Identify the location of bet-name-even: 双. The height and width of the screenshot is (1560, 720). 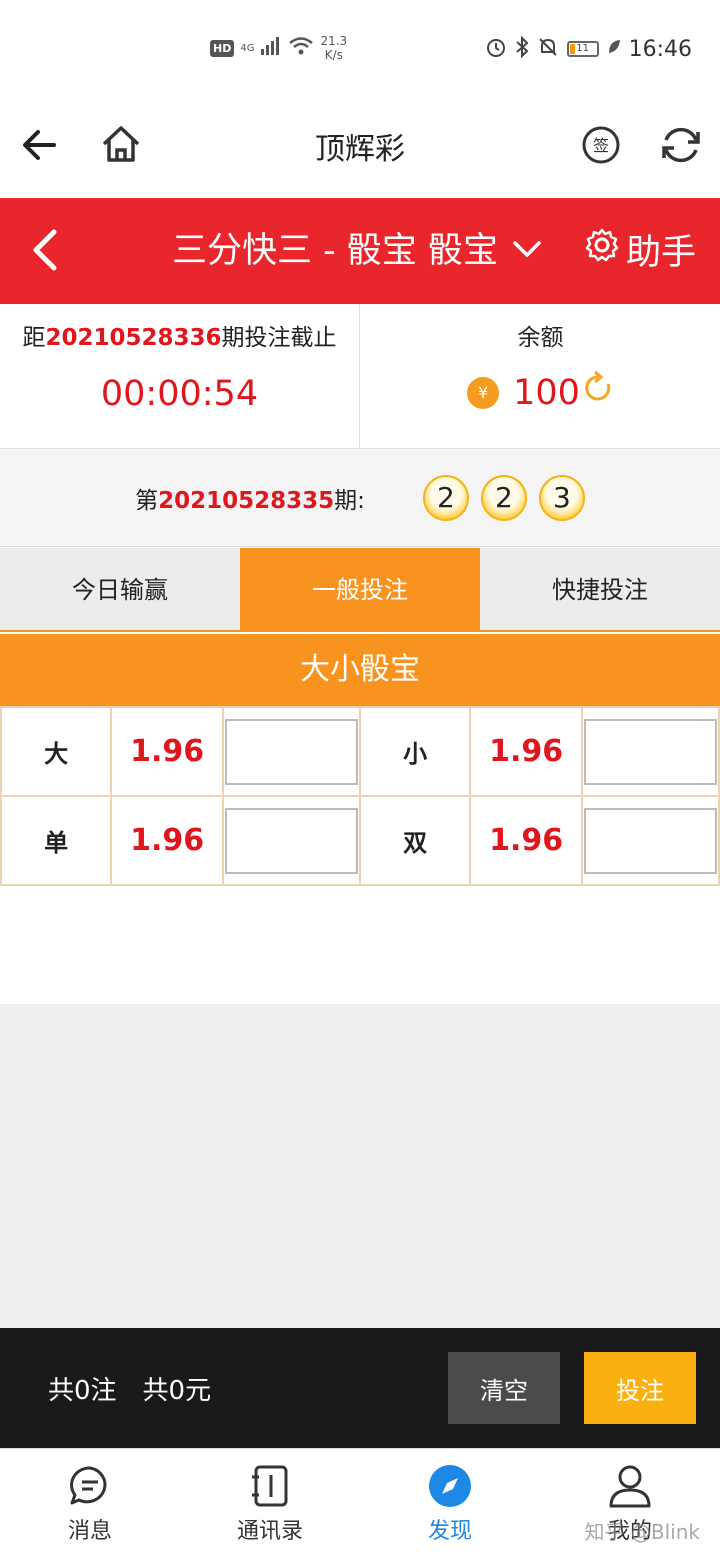
(415, 840).